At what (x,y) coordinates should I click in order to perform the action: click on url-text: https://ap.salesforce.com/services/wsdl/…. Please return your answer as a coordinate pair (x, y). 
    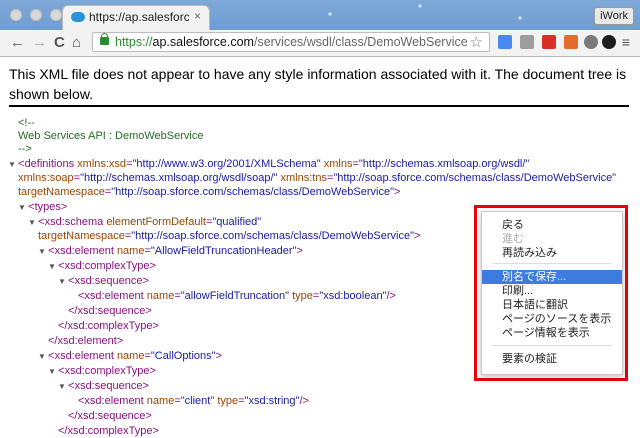
    Looking at the image, I should click on (291, 42).